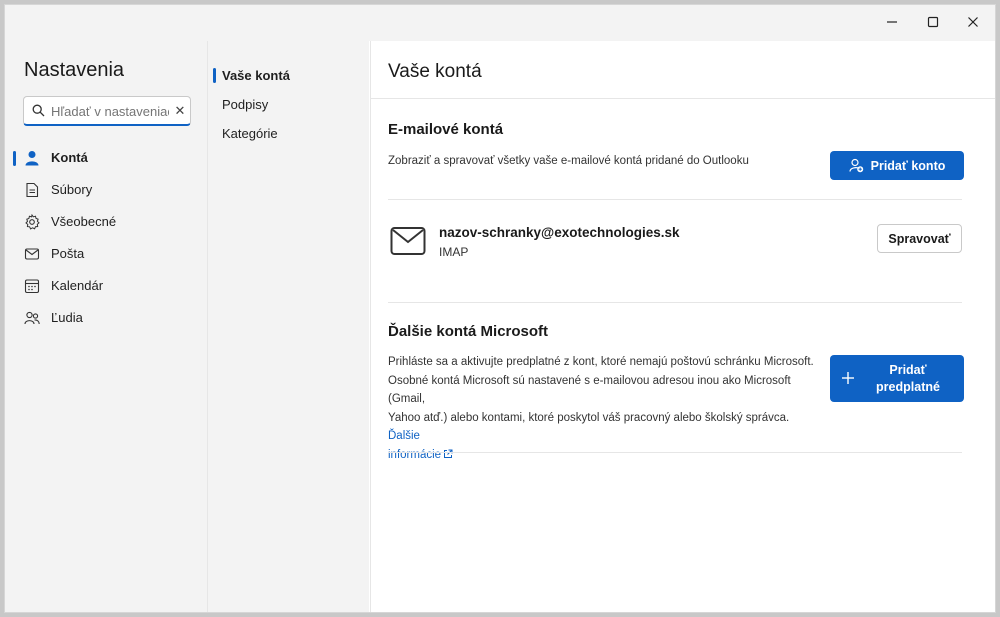  Describe the element at coordinates (106, 158) in the screenshot. I see `nav-item-konta: Kontá` at that location.